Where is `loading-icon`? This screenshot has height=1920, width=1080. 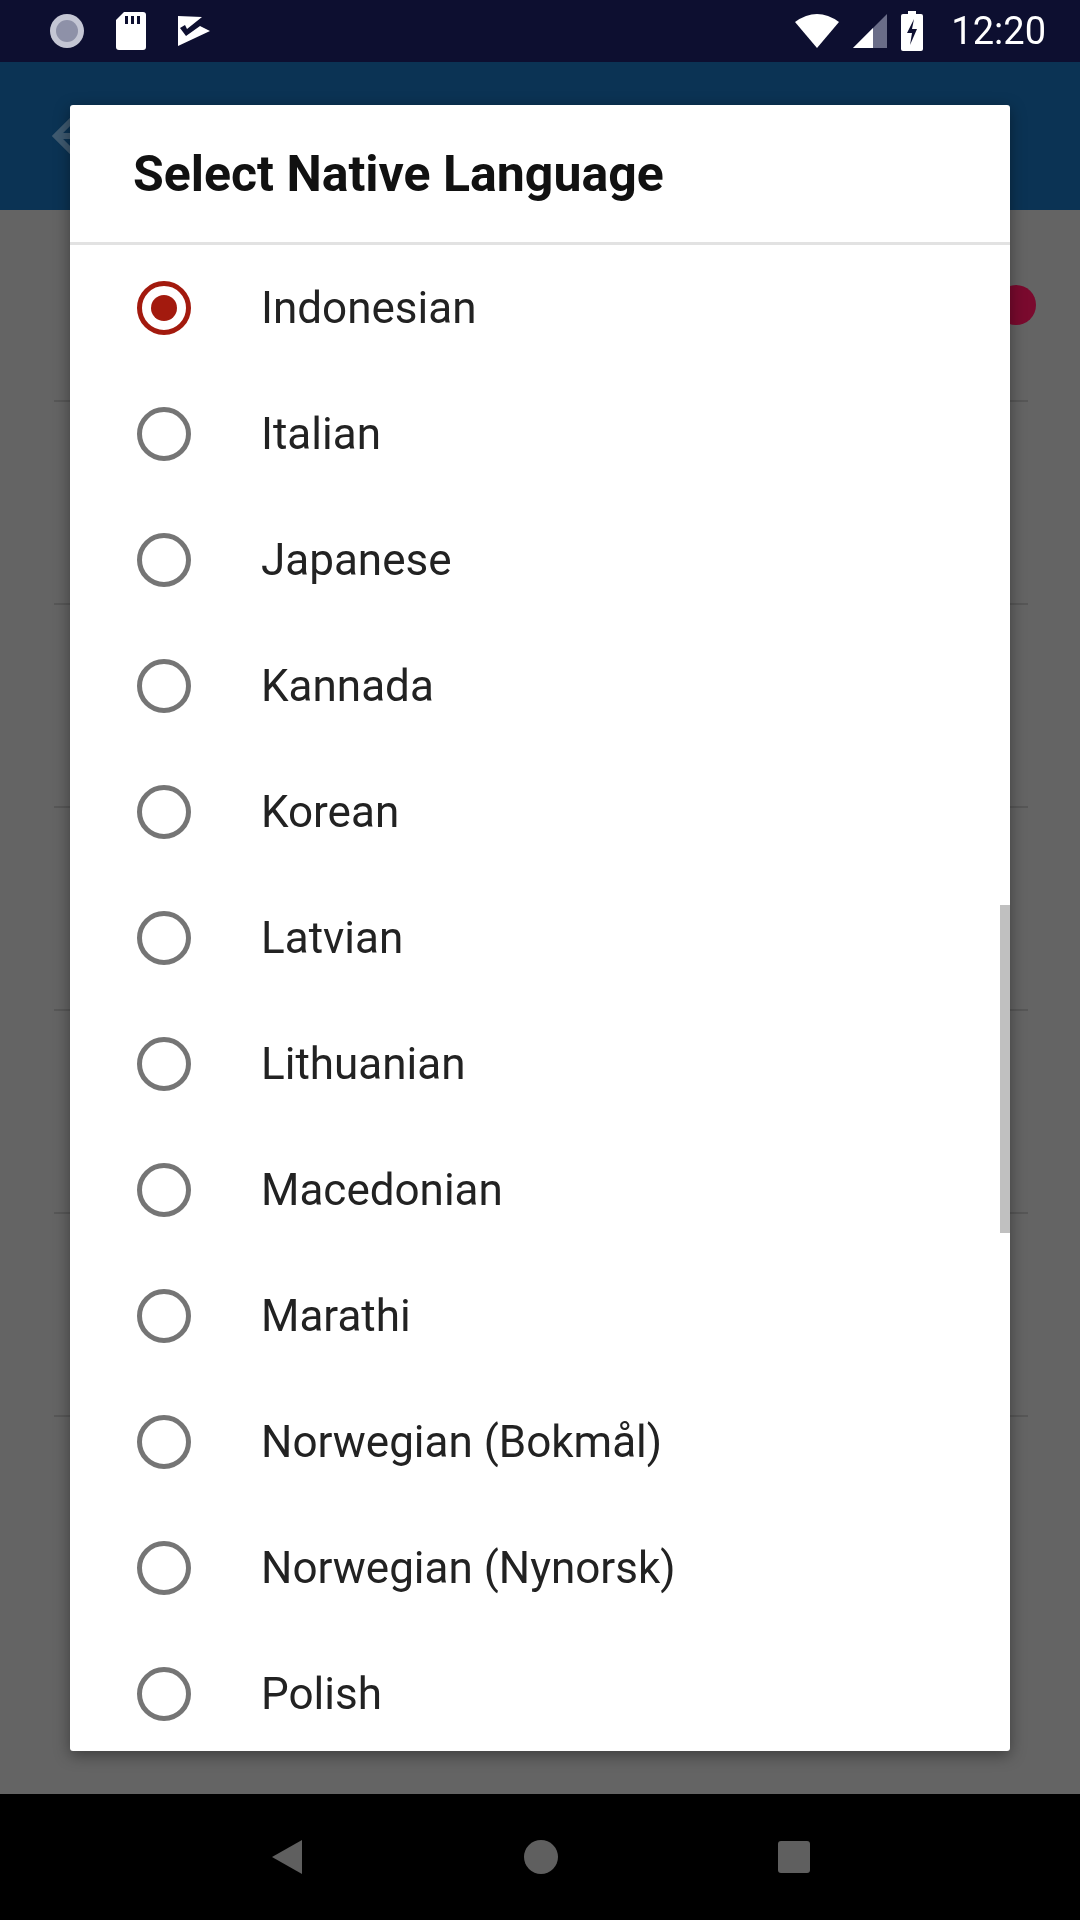 loading-icon is located at coordinates (67, 31).